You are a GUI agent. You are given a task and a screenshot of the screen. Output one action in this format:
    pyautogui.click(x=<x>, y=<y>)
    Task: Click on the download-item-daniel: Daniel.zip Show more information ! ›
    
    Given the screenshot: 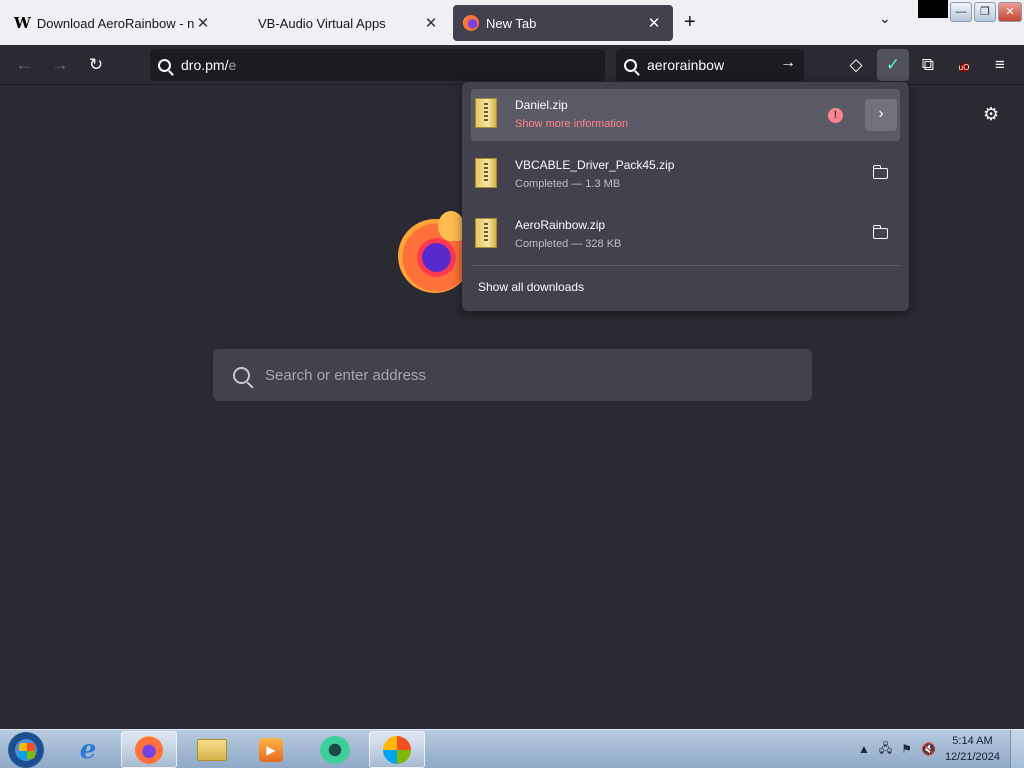 What is the action you would take?
    pyautogui.click(x=685, y=115)
    